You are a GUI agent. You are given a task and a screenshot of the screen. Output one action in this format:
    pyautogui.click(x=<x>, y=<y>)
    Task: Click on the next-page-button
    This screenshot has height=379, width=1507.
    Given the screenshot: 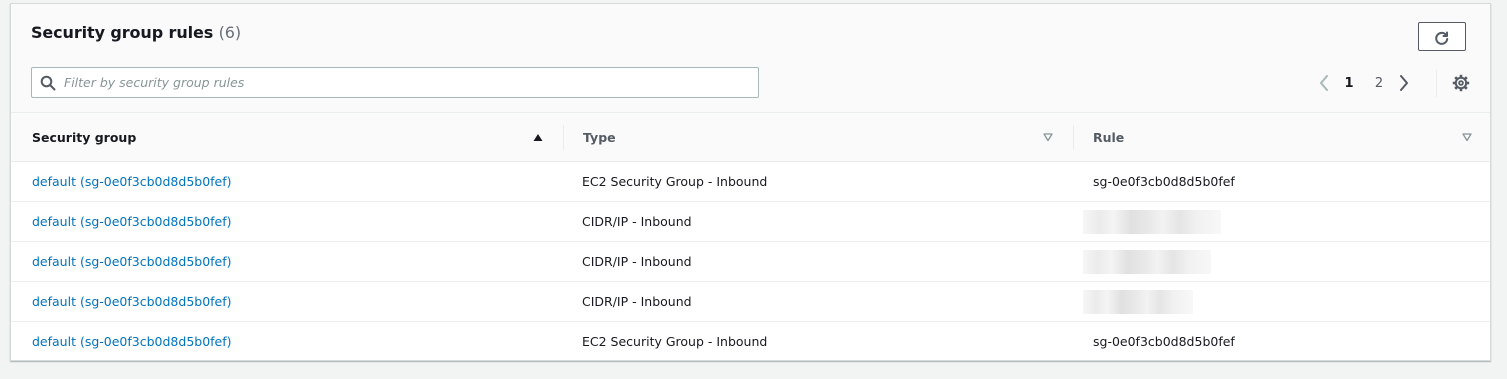 What is the action you would take?
    pyautogui.click(x=1404, y=83)
    